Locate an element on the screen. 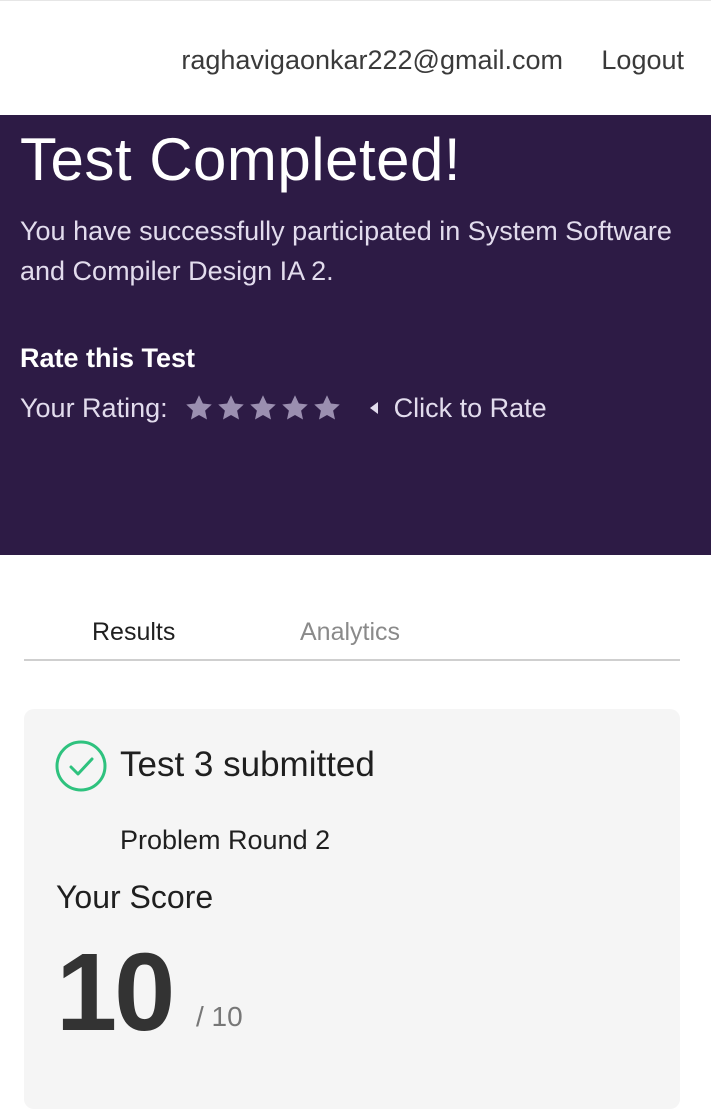 Image resolution: width=711 pixels, height=1115 pixels. top-navbar: raghavigaonkar222@gmail.com Logout is located at coordinates (355, 57).